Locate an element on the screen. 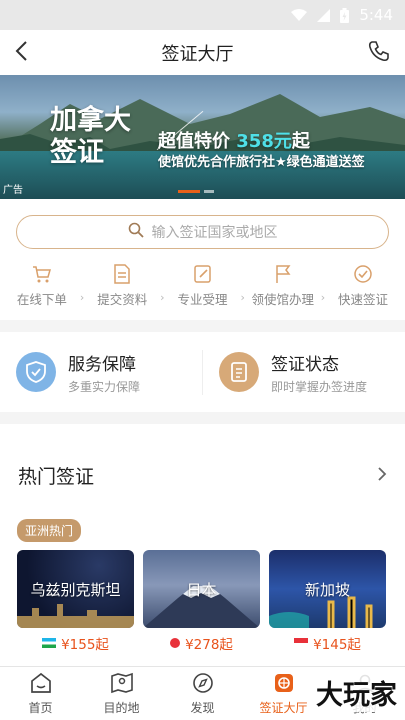 The image size is (405, 720). tab-label: 目的地 is located at coordinates (121, 707).